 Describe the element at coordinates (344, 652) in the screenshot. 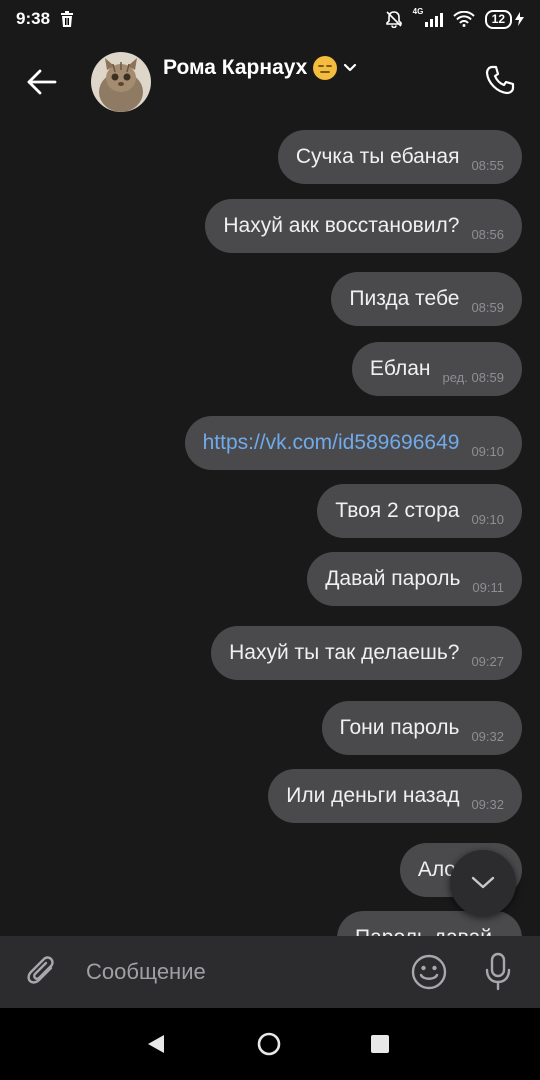

I see `message-text: Нахуй ты так делаешь?` at that location.